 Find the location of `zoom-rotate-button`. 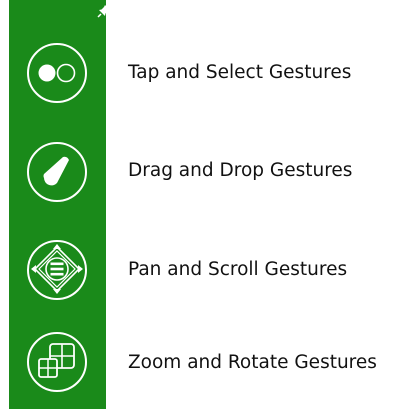

zoom-rotate-button is located at coordinates (57, 362).